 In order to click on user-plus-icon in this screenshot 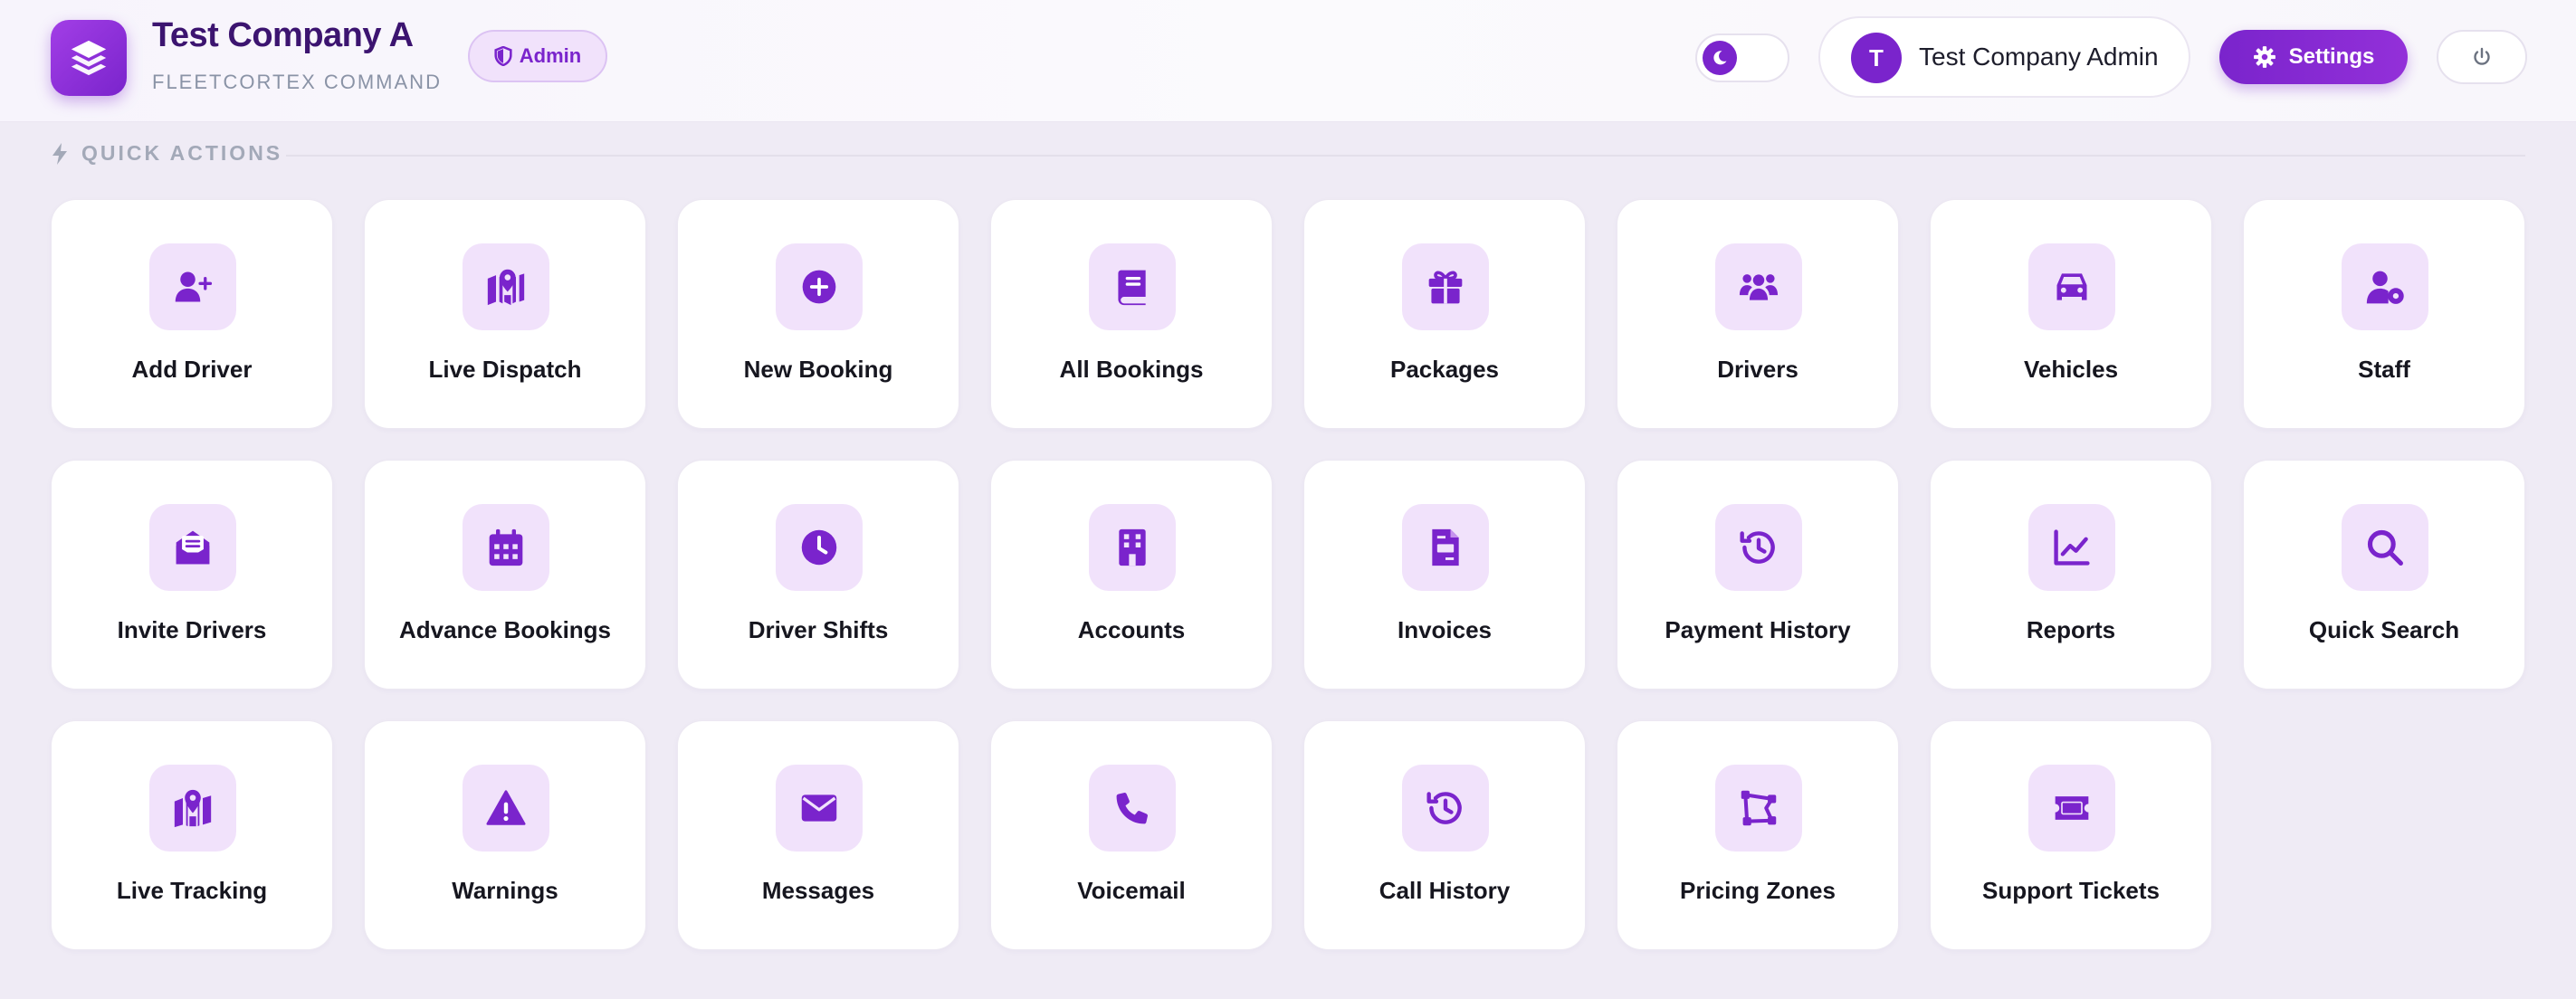, I will do `click(194, 286)`.